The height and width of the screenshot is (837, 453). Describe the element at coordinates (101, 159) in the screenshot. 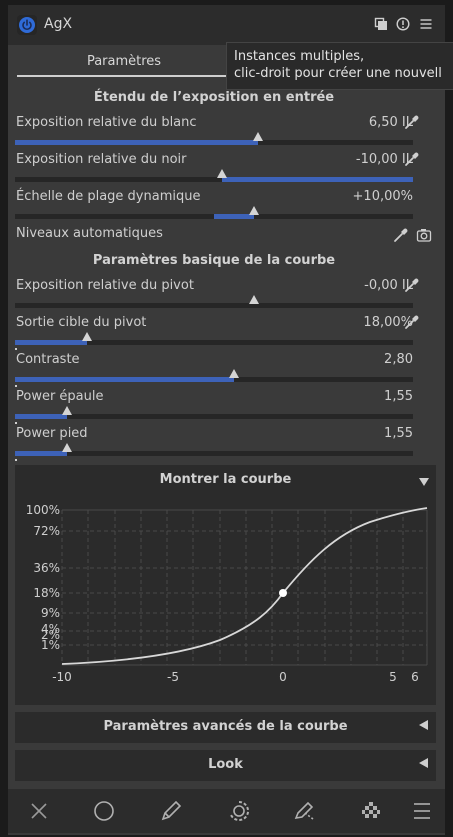

I see `slider-label: Exposition relative du noir` at that location.